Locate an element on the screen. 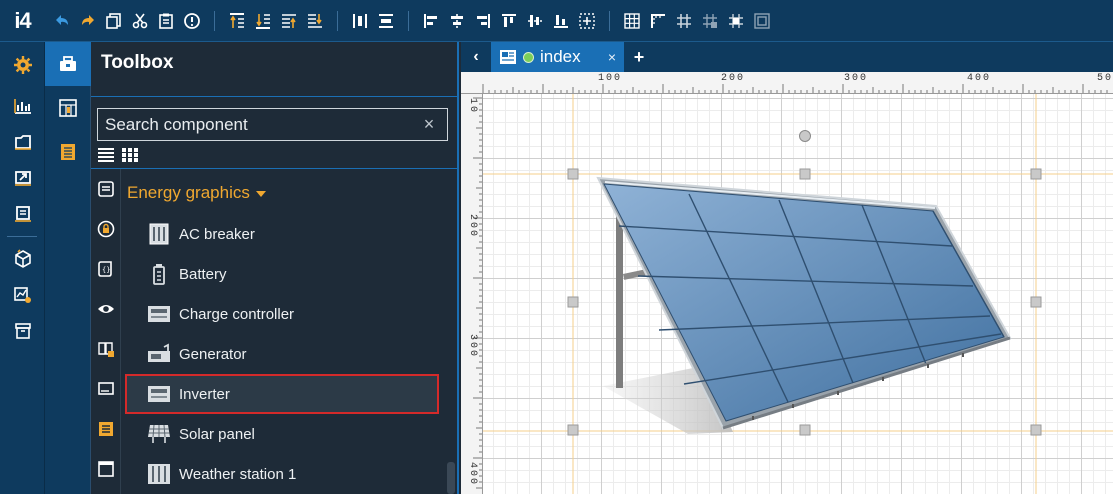 This screenshot has width=1113, height=494. component-inverter: Inverter is located at coordinates (282, 394).